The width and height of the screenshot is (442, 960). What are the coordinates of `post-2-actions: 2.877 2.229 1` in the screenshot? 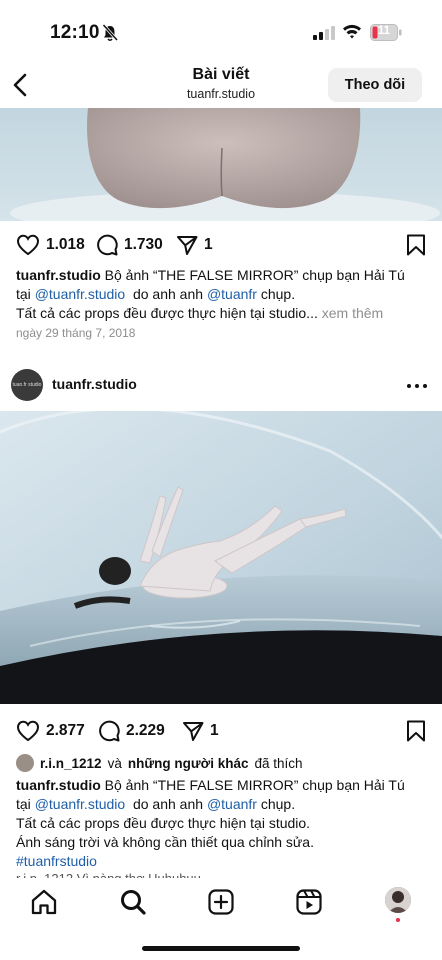 It's located at (221, 731).